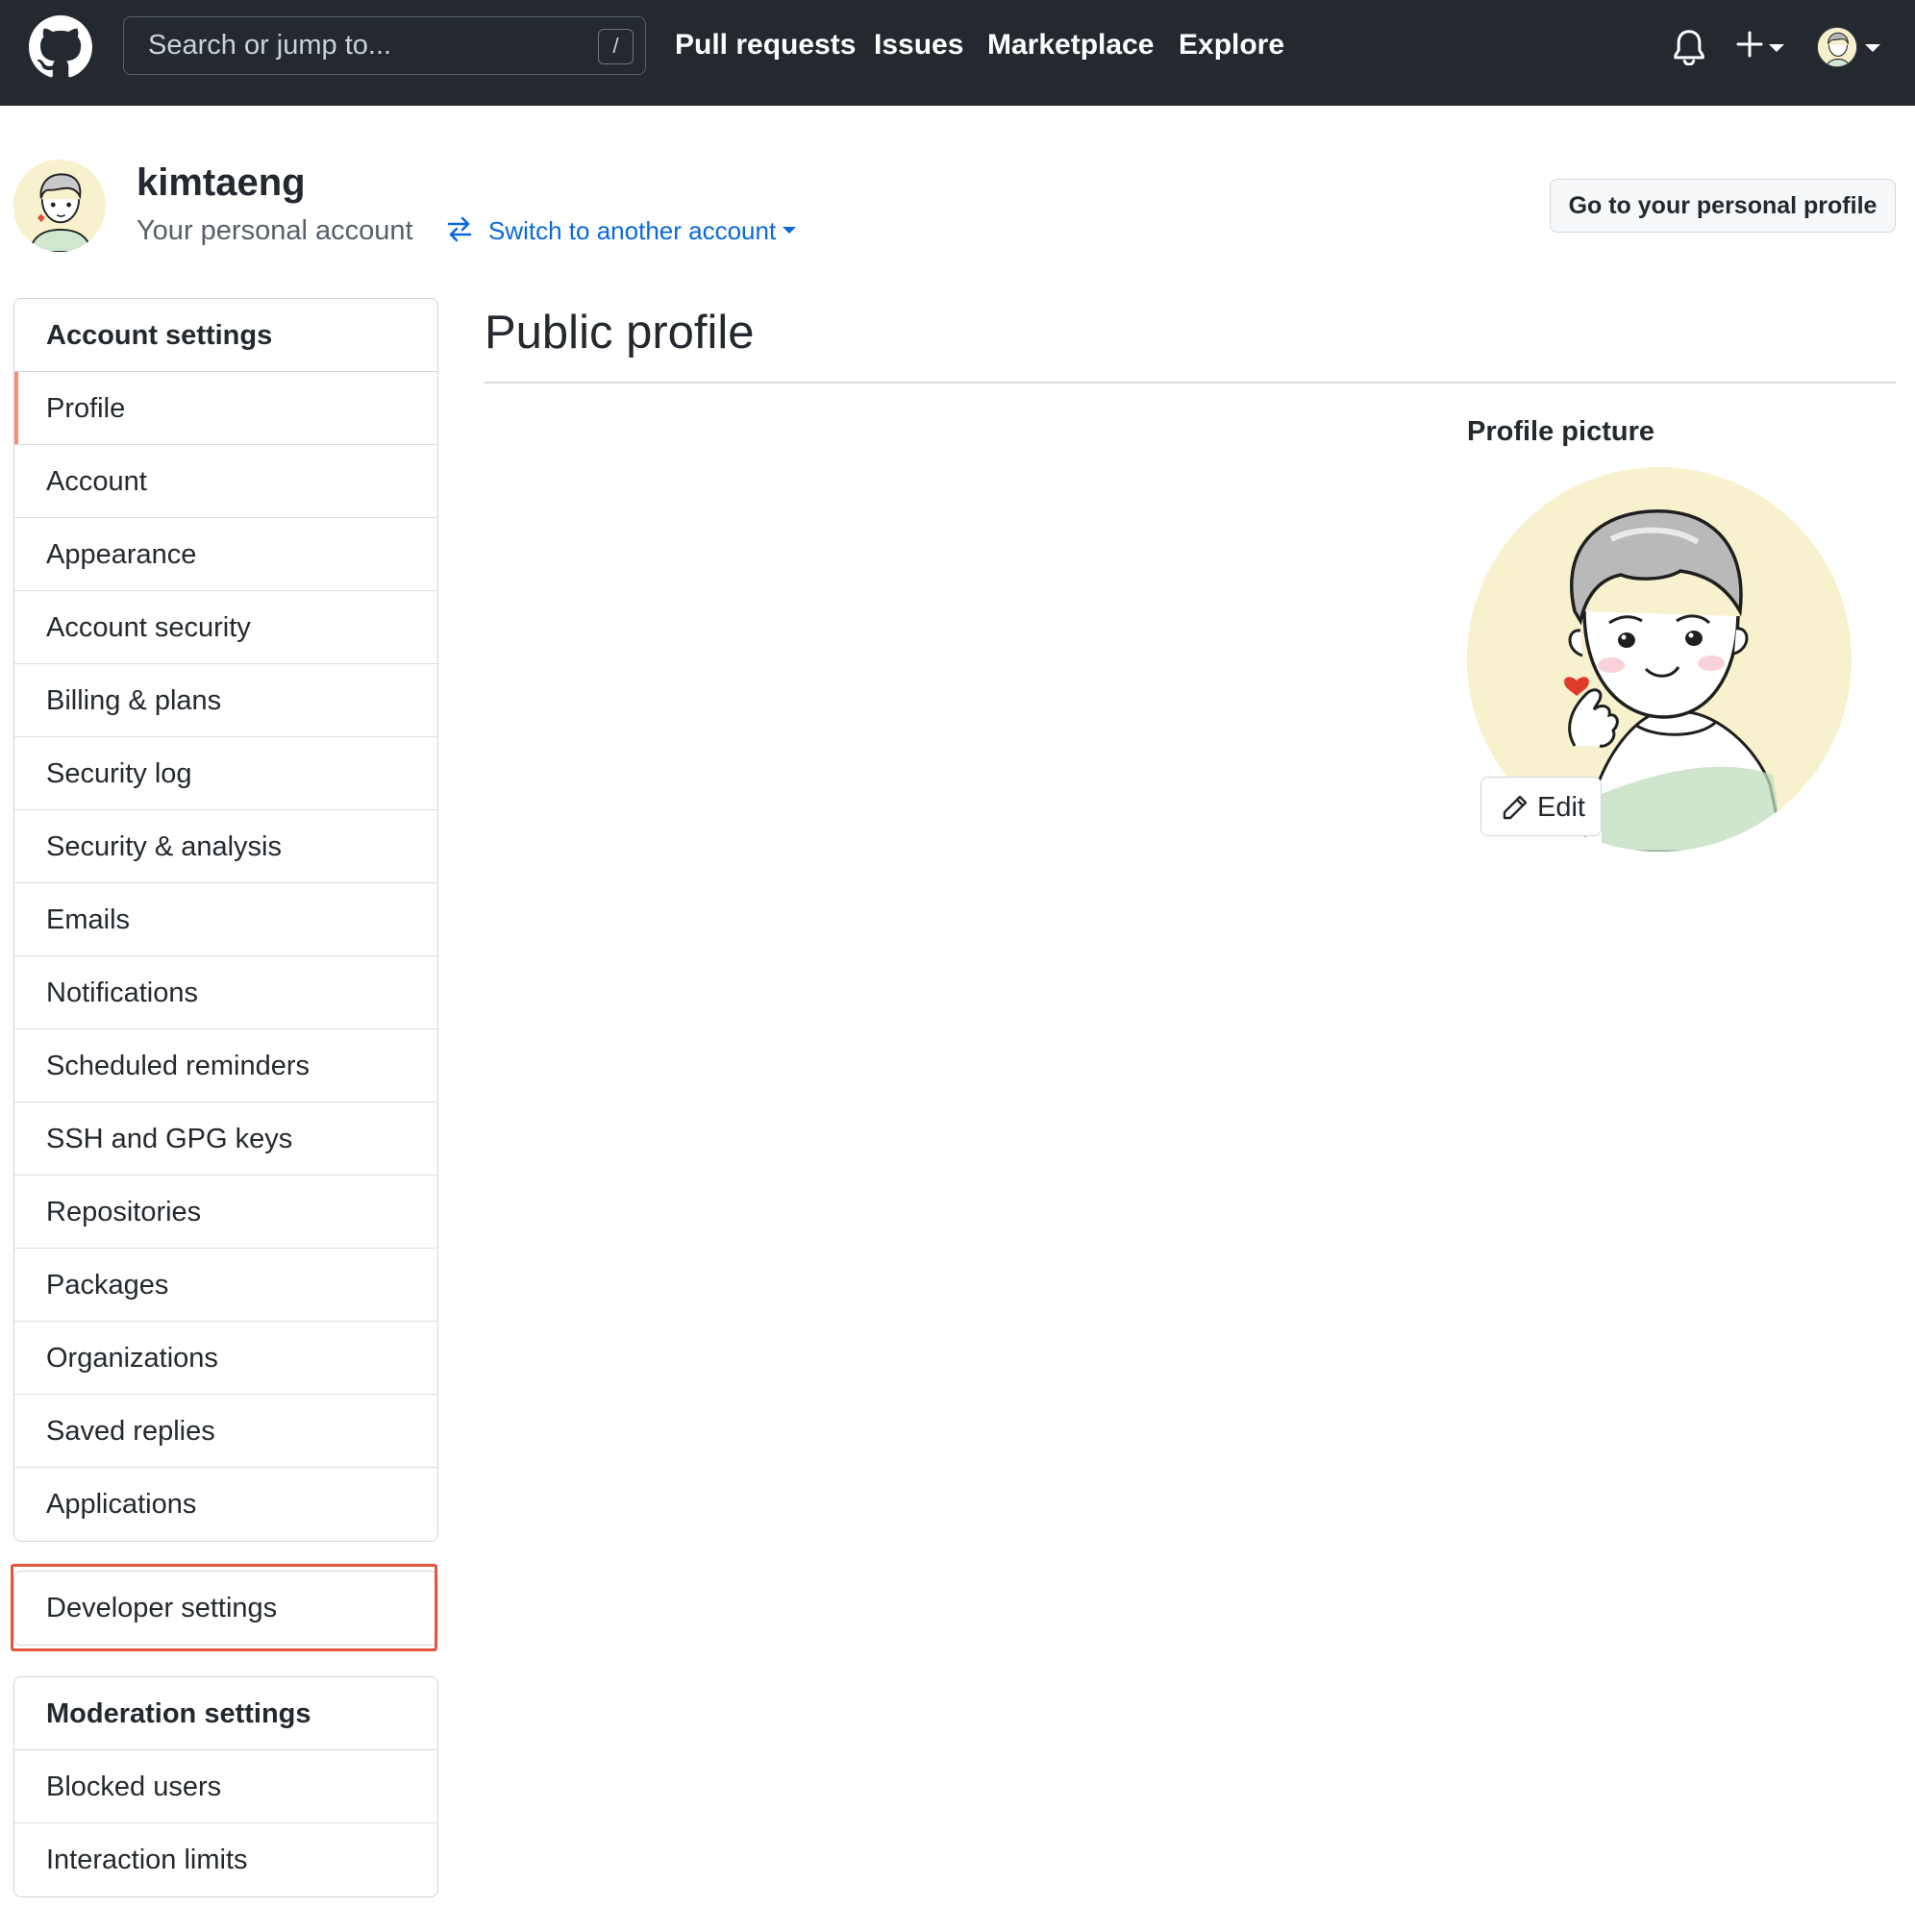  What do you see at coordinates (765, 46) in the screenshot?
I see `nav-pull-requests: Pull requests` at bounding box center [765, 46].